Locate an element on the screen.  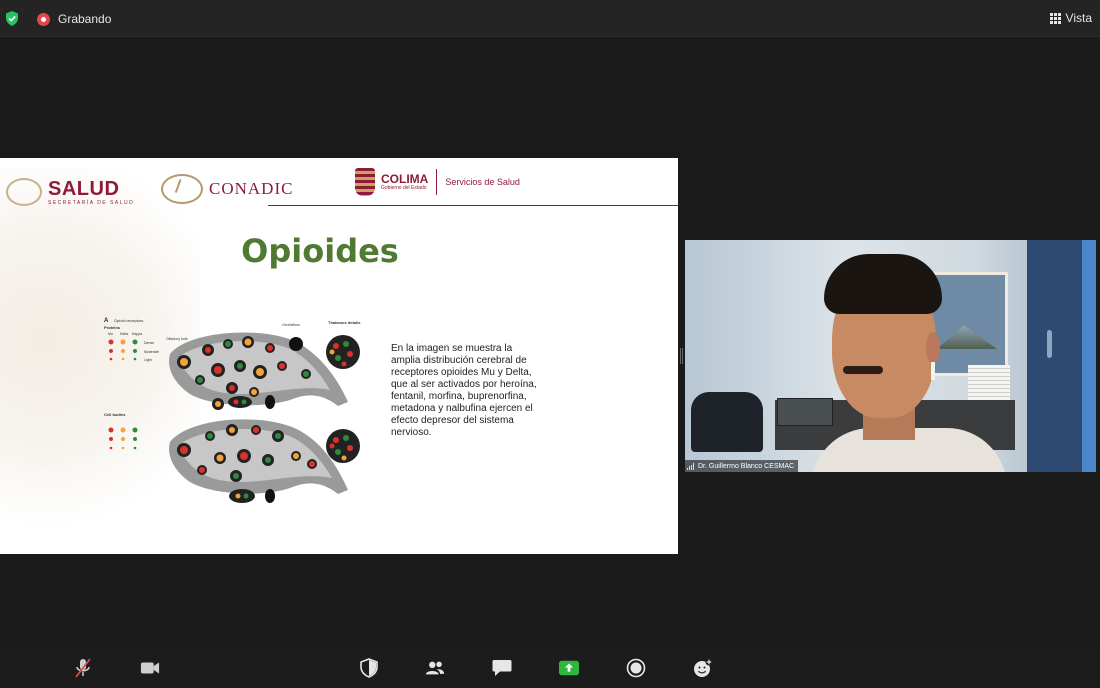
paper-stack is located at coordinates (989, 383).